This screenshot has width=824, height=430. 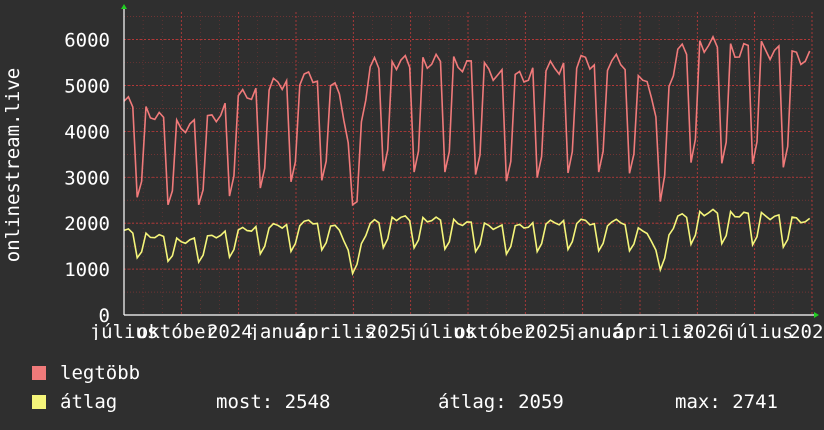 I want to click on y-tick-label: 5000, so click(x=87, y=86).